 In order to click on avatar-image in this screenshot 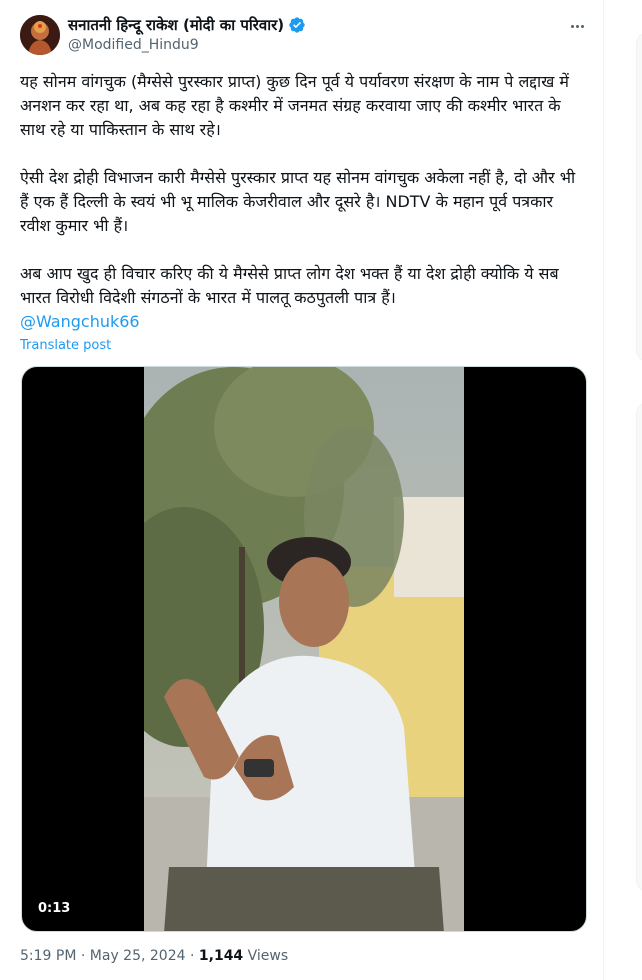, I will do `click(40, 35)`.